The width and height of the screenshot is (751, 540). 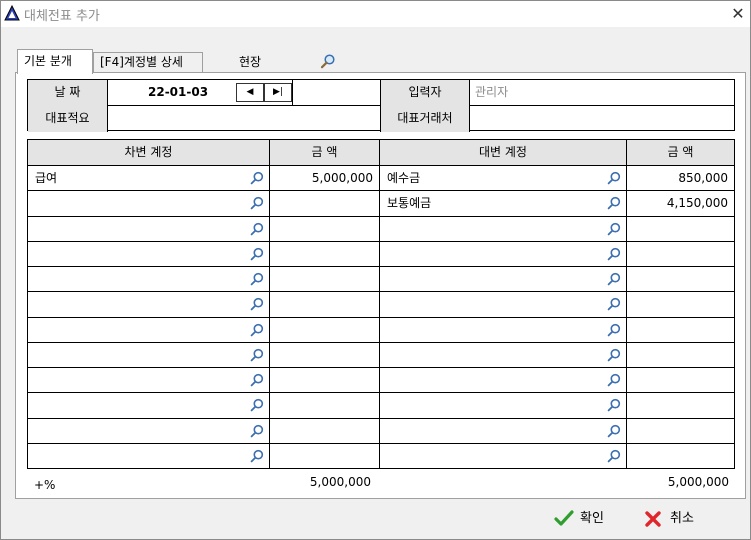 I want to click on credit-amount-cell: 4,150,000, so click(x=680, y=203).